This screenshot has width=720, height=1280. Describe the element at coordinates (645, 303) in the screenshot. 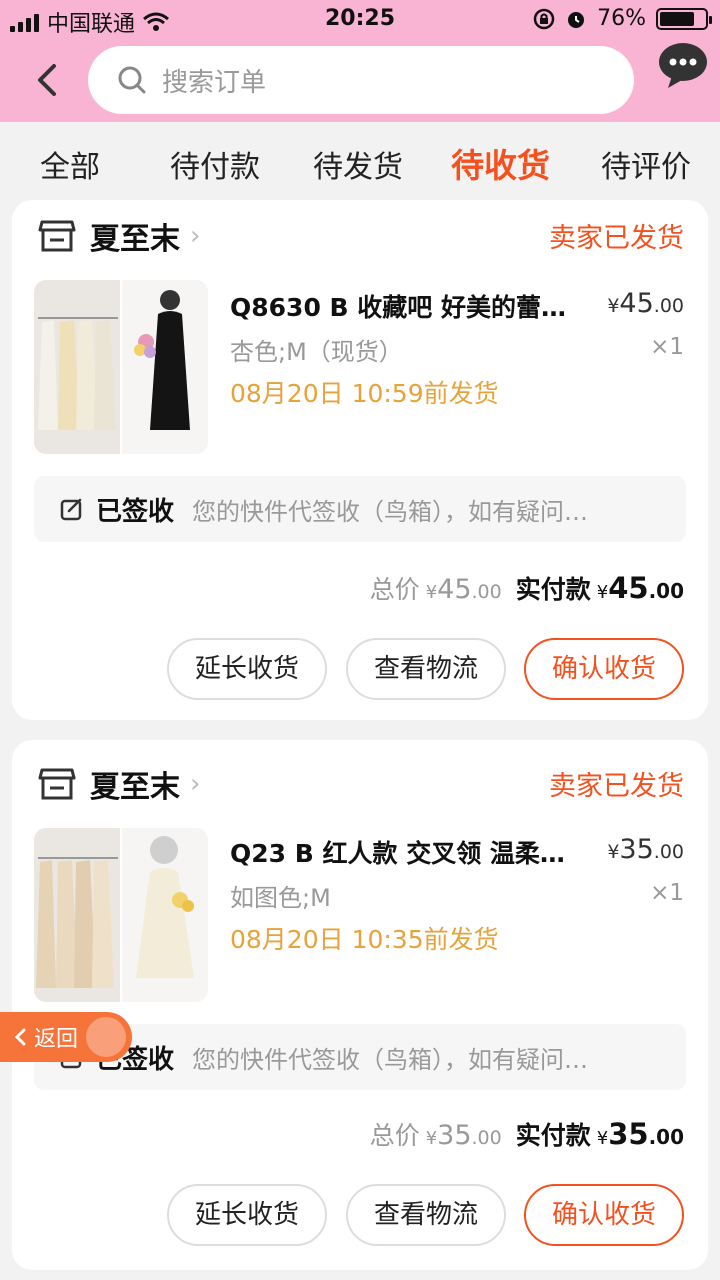

I see `product-price: ¥45.00` at that location.